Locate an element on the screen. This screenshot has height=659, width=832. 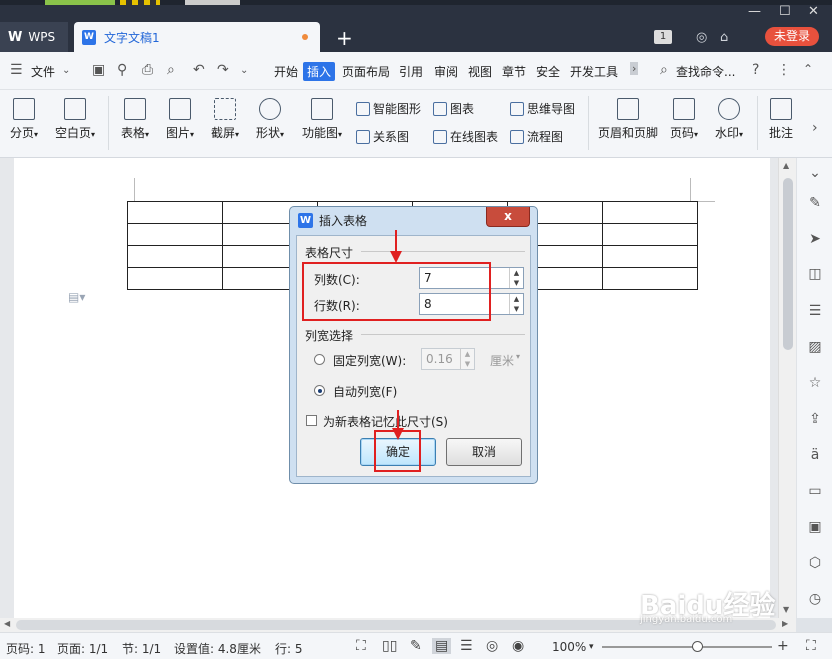
smart-art-button: 智能图形 is located at coordinates (388, 108).